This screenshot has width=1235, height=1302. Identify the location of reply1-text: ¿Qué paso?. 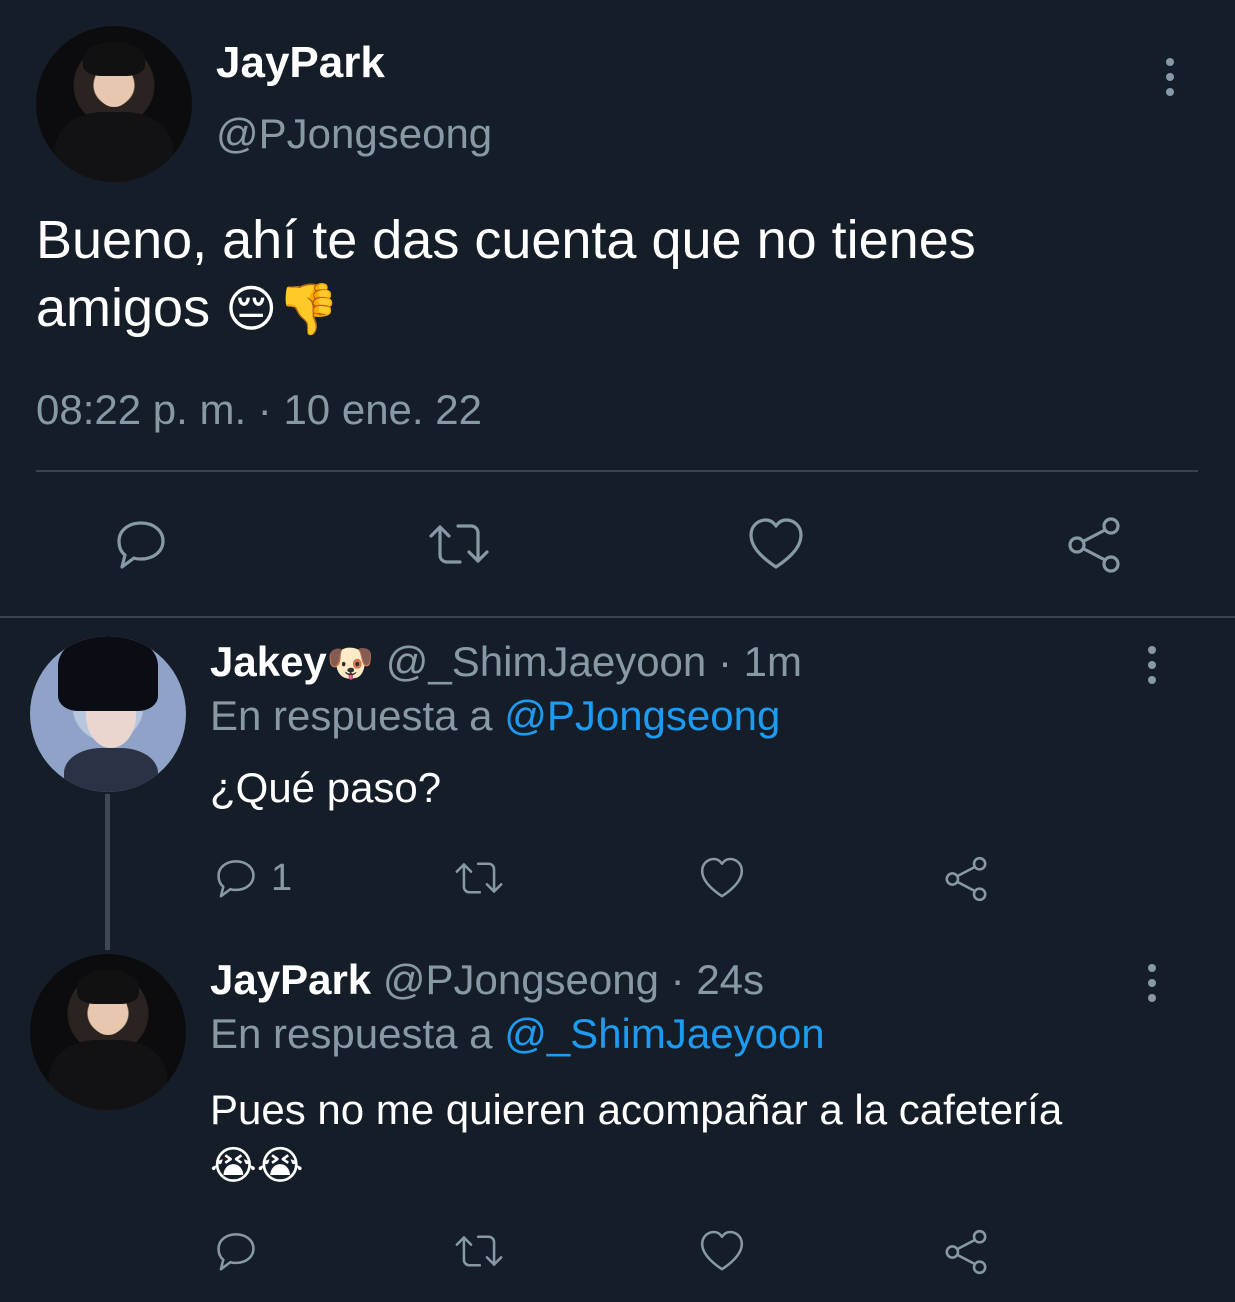
(326, 787).